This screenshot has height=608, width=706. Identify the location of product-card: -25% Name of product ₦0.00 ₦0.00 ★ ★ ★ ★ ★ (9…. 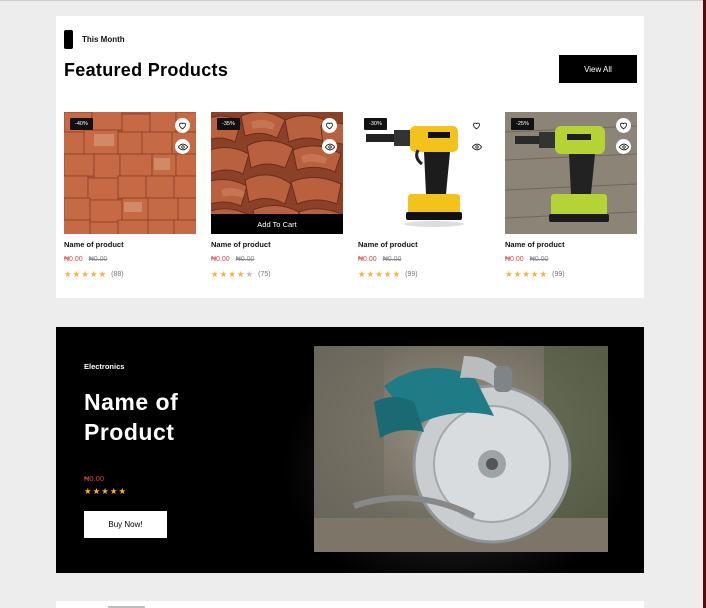
(571, 195).